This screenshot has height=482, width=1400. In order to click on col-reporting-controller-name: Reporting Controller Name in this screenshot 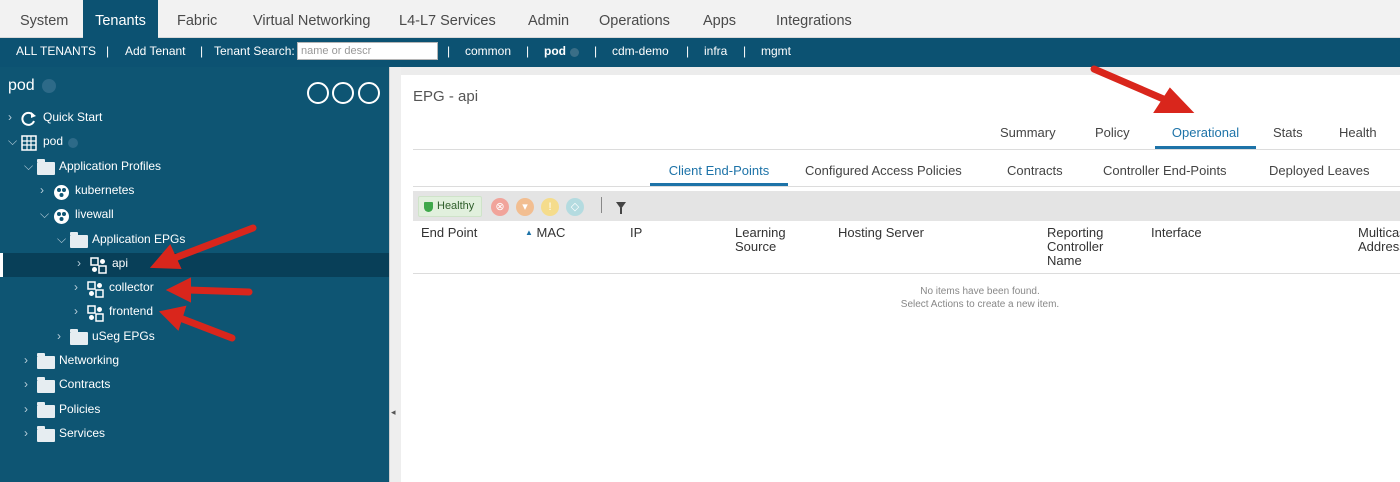, I will do `click(1087, 247)`.